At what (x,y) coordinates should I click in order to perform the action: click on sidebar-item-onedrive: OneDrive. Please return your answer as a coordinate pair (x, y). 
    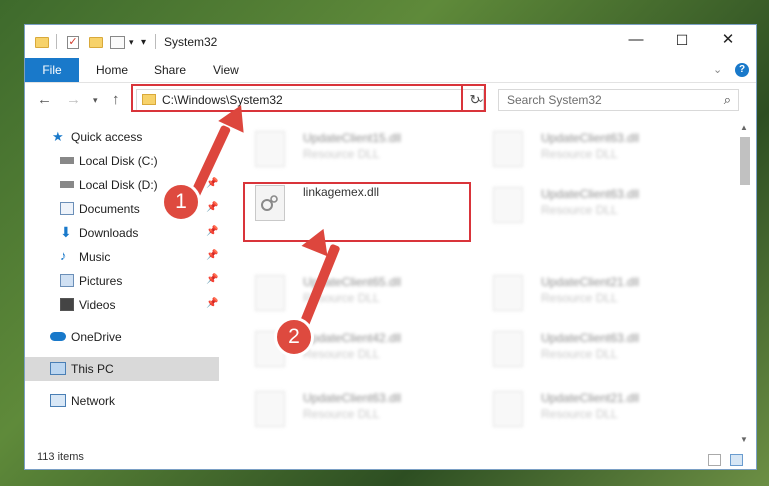
    Looking at the image, I should click on (122, 337).